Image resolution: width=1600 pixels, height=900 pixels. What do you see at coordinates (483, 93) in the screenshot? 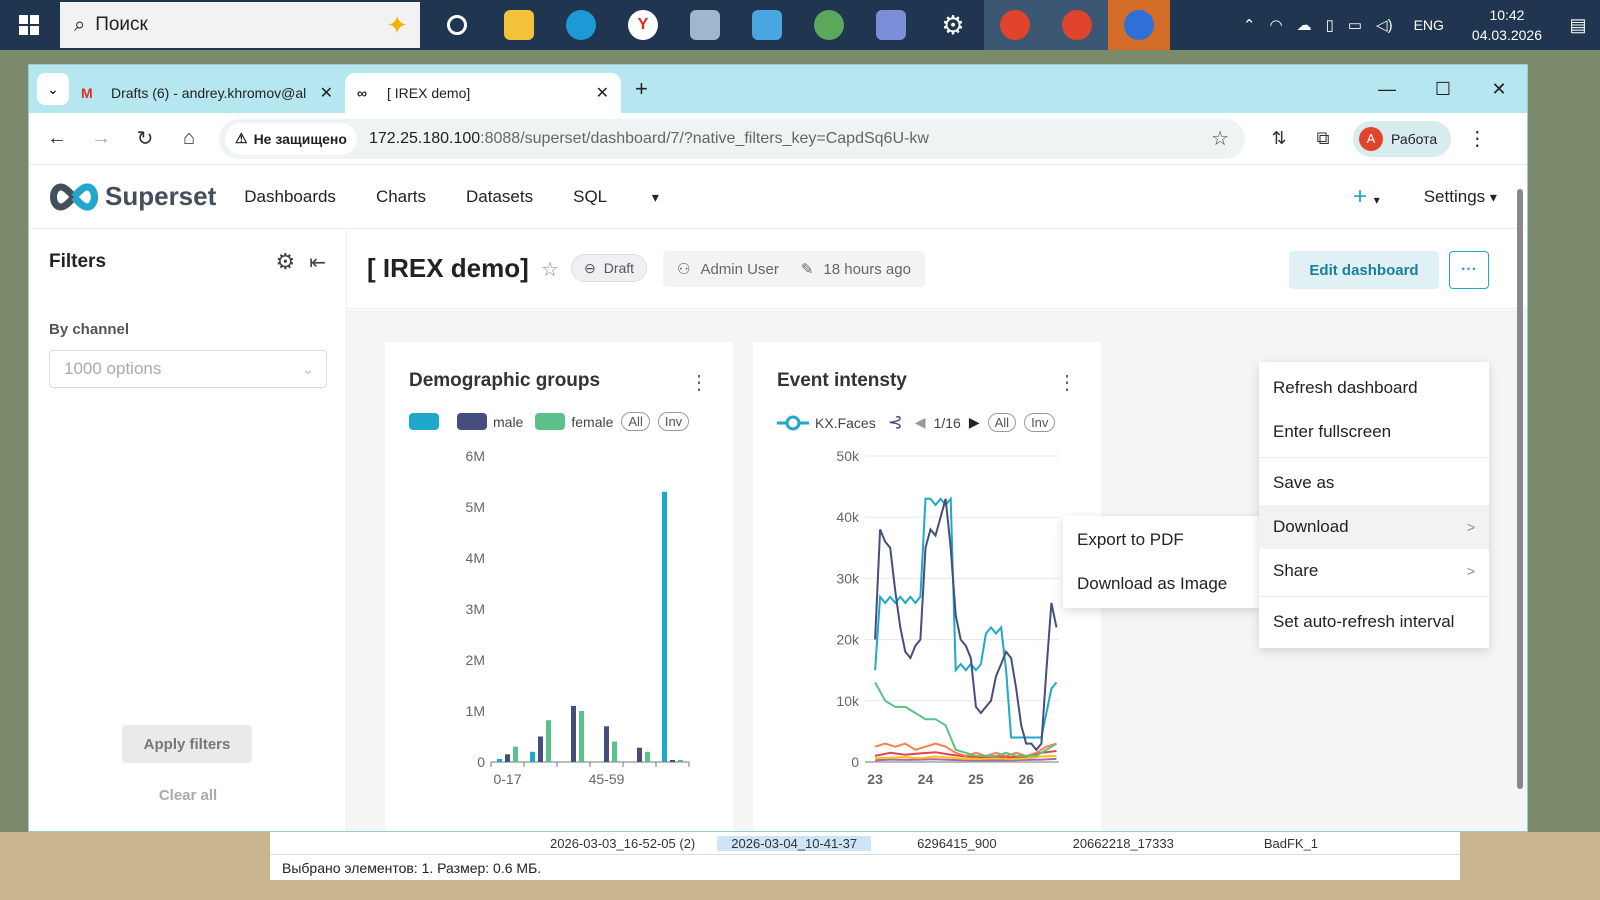
I see `tab-irex-demo: ∞ [ IREX demo] ✕` at bounding box center [483, 93].